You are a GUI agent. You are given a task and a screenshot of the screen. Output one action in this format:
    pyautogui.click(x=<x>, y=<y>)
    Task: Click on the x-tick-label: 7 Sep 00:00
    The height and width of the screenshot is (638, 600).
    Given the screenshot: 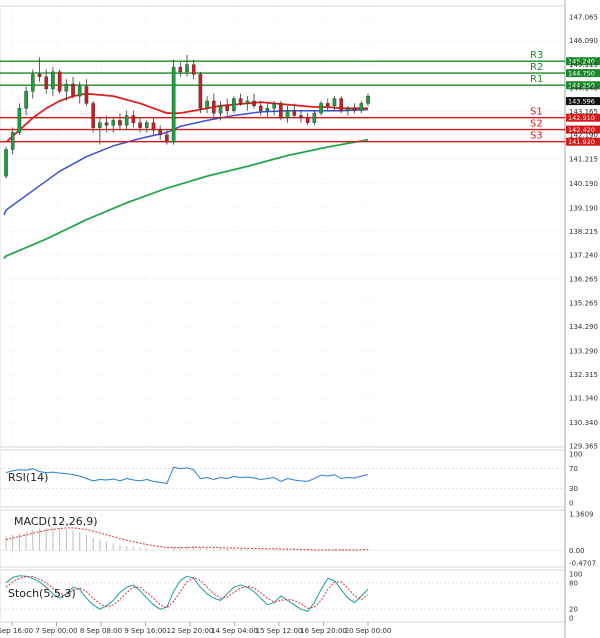 What is the action you would take?
    pyautogui.click(x=56, y=631)
    